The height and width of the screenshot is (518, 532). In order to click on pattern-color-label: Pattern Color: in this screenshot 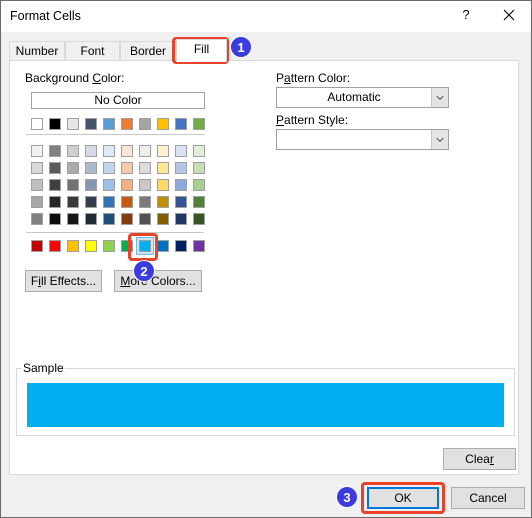, I will do `click(313, 78)`.